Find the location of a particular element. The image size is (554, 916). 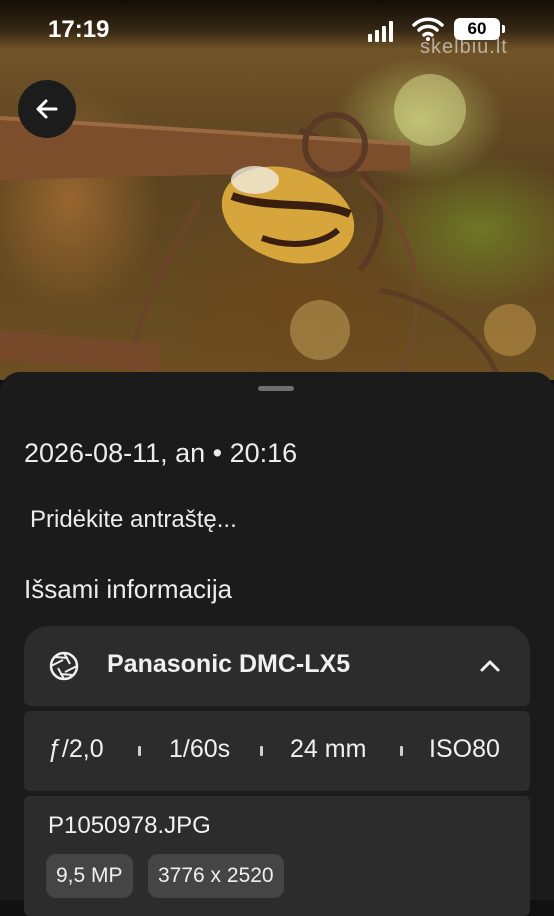

megapixels-chip: 9,5 MP is located at coordinates (89, 876).